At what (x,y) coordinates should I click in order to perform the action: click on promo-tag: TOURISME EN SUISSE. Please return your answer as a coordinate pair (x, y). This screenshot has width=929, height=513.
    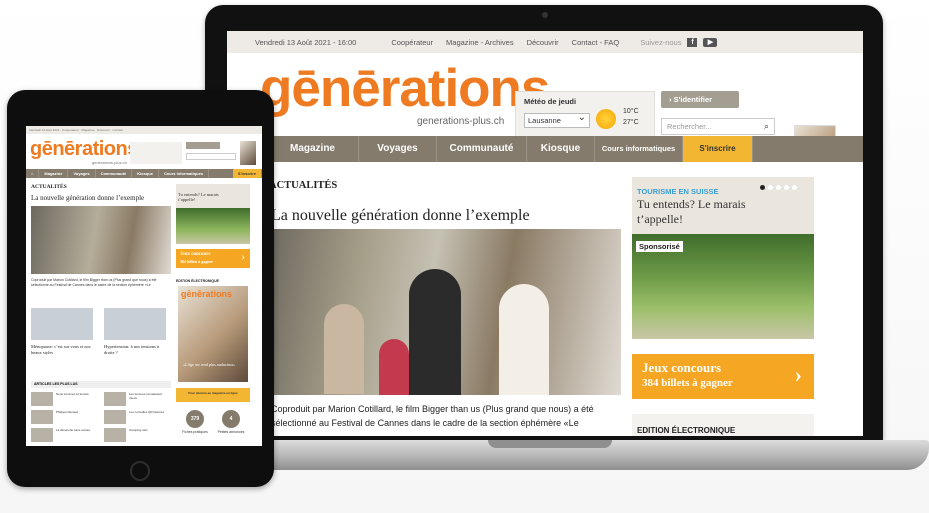
    Looking at the image, I should click on (678, 191).